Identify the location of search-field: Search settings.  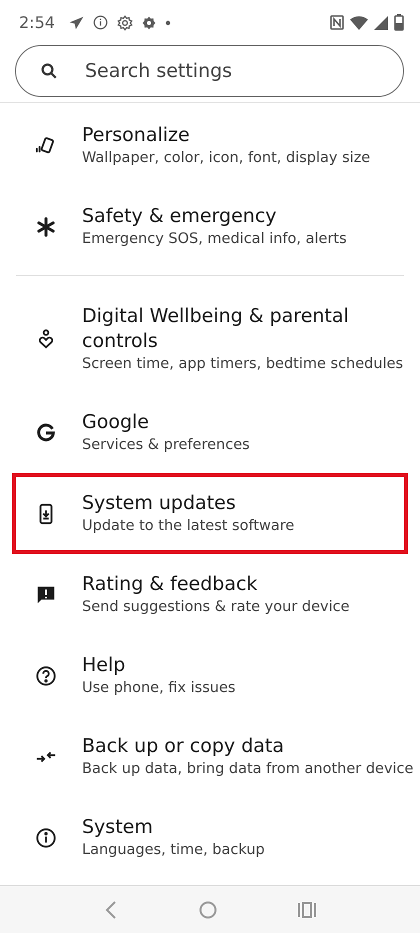
(209, 71).